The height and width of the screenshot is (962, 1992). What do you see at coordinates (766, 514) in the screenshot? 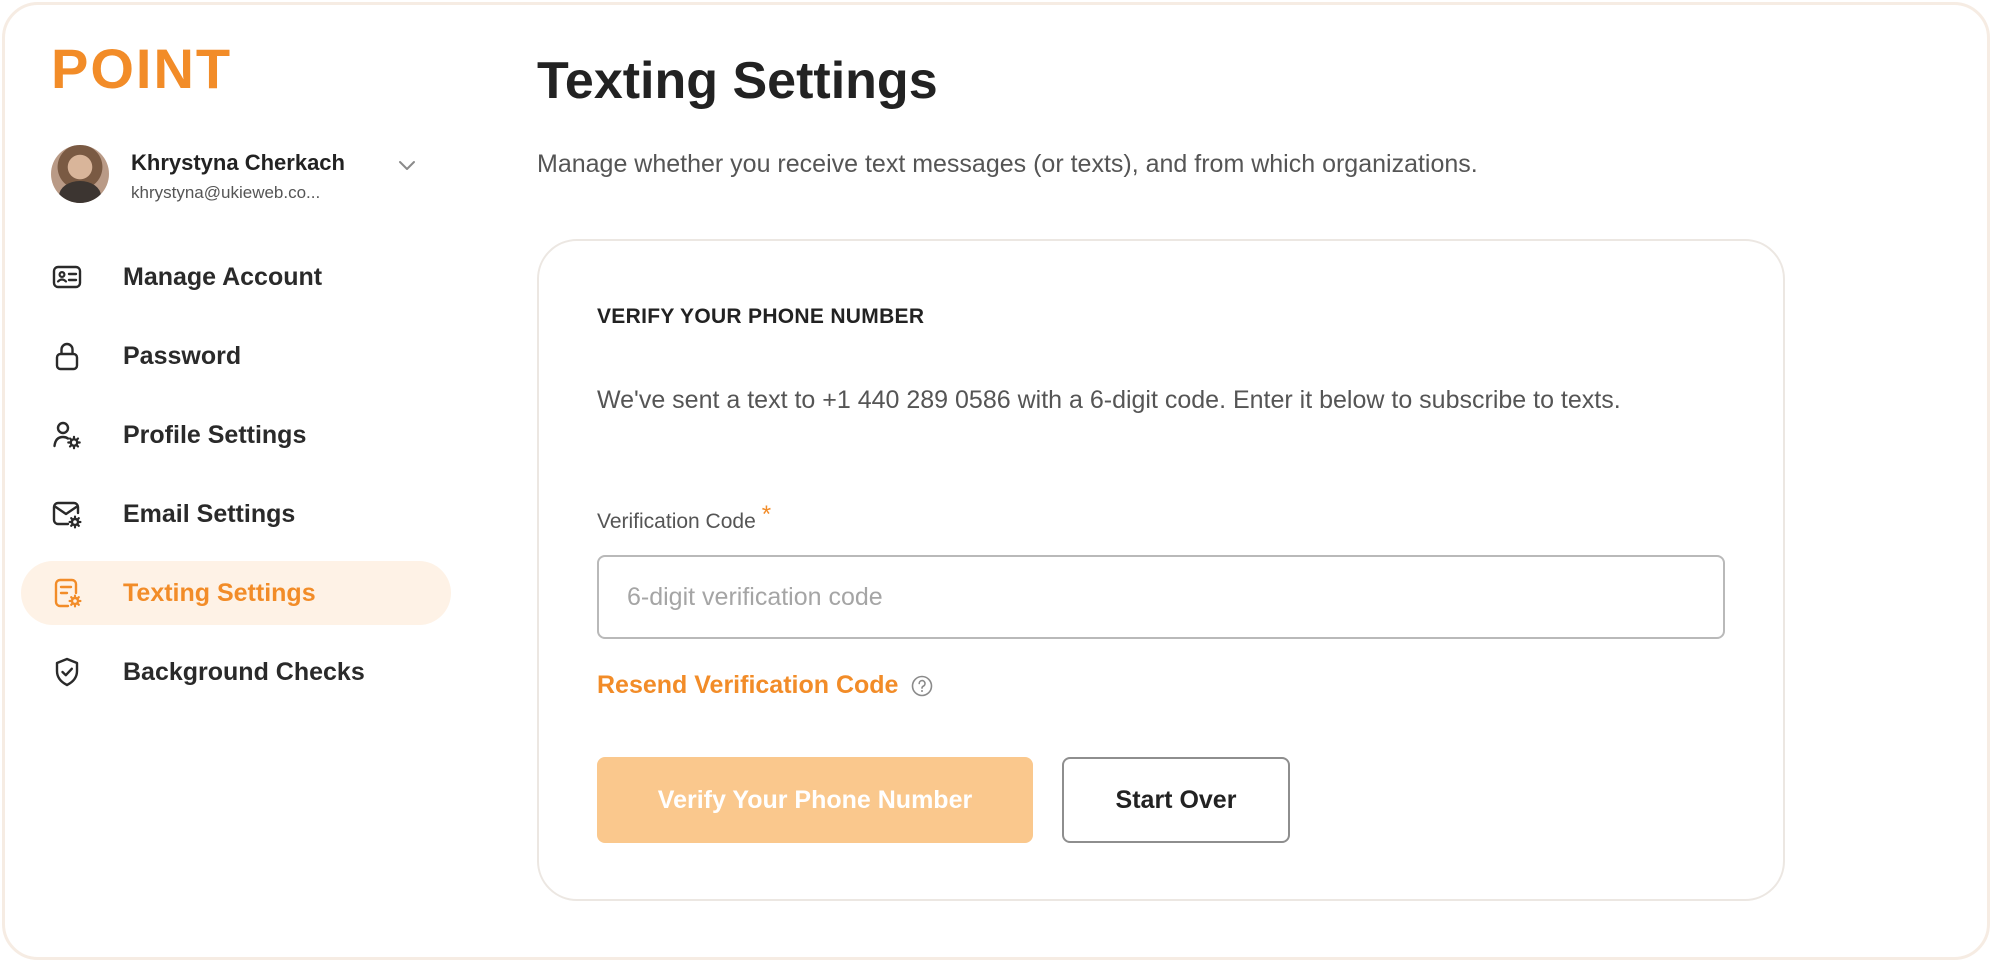
I see `required-marker: *` at bounding box center [766, 514].